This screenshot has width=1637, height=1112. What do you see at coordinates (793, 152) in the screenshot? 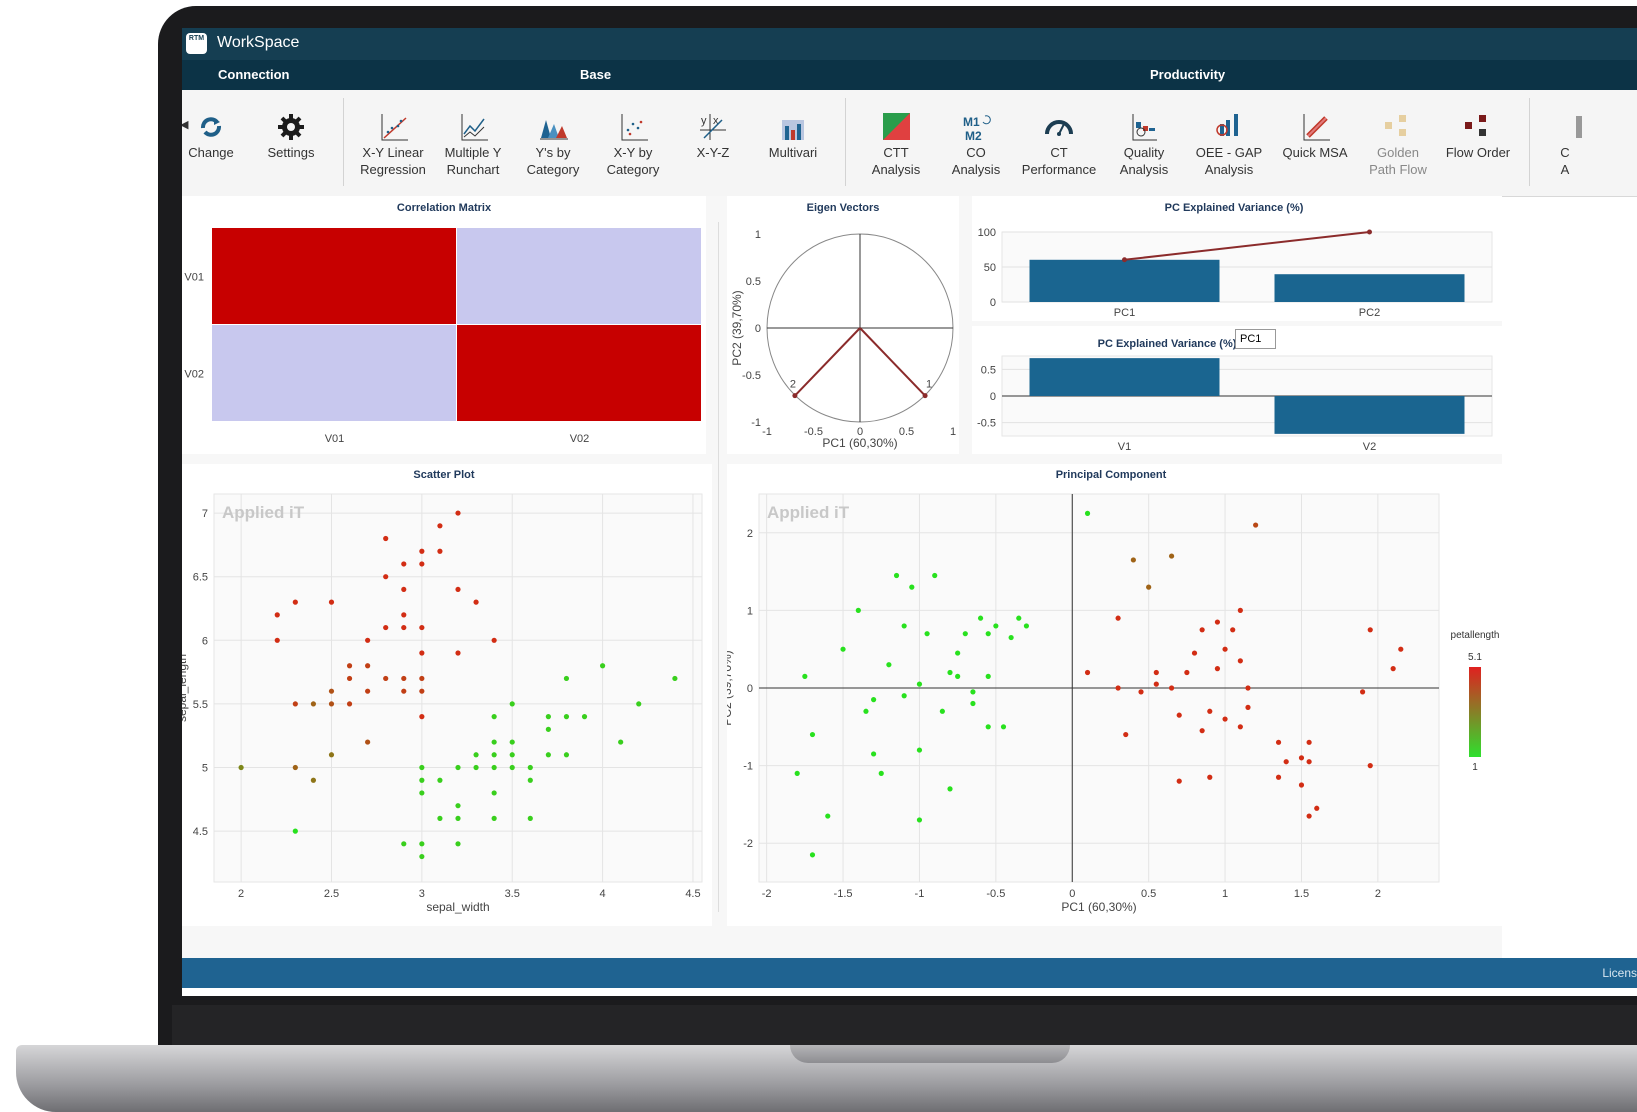
I see `toolbar-button-label: Multivari` at bounding box center [793, 152].